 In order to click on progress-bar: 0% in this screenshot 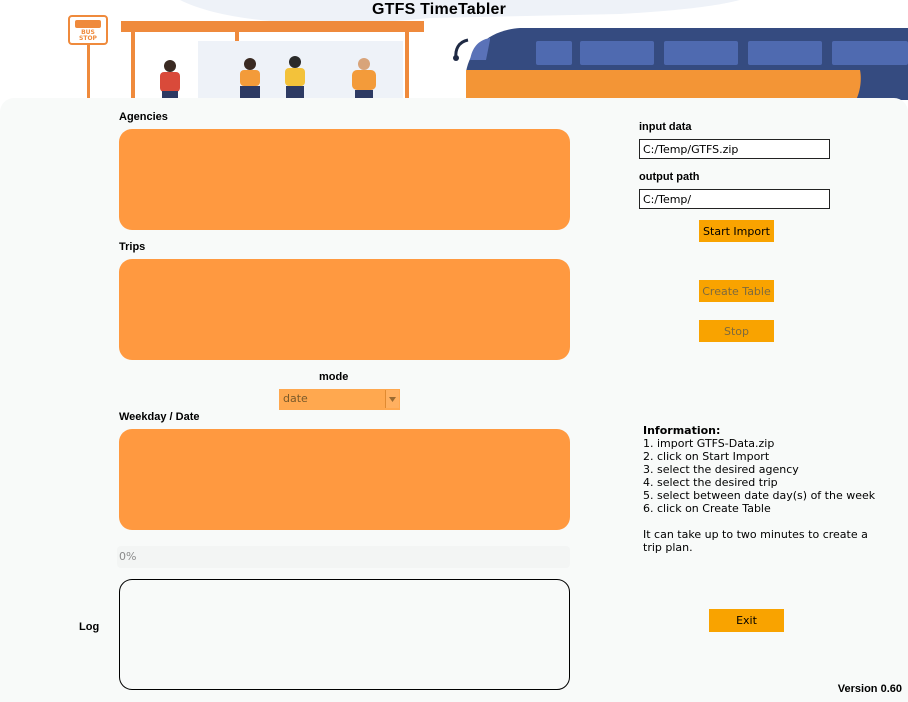, I will do `click(343, 557)`.